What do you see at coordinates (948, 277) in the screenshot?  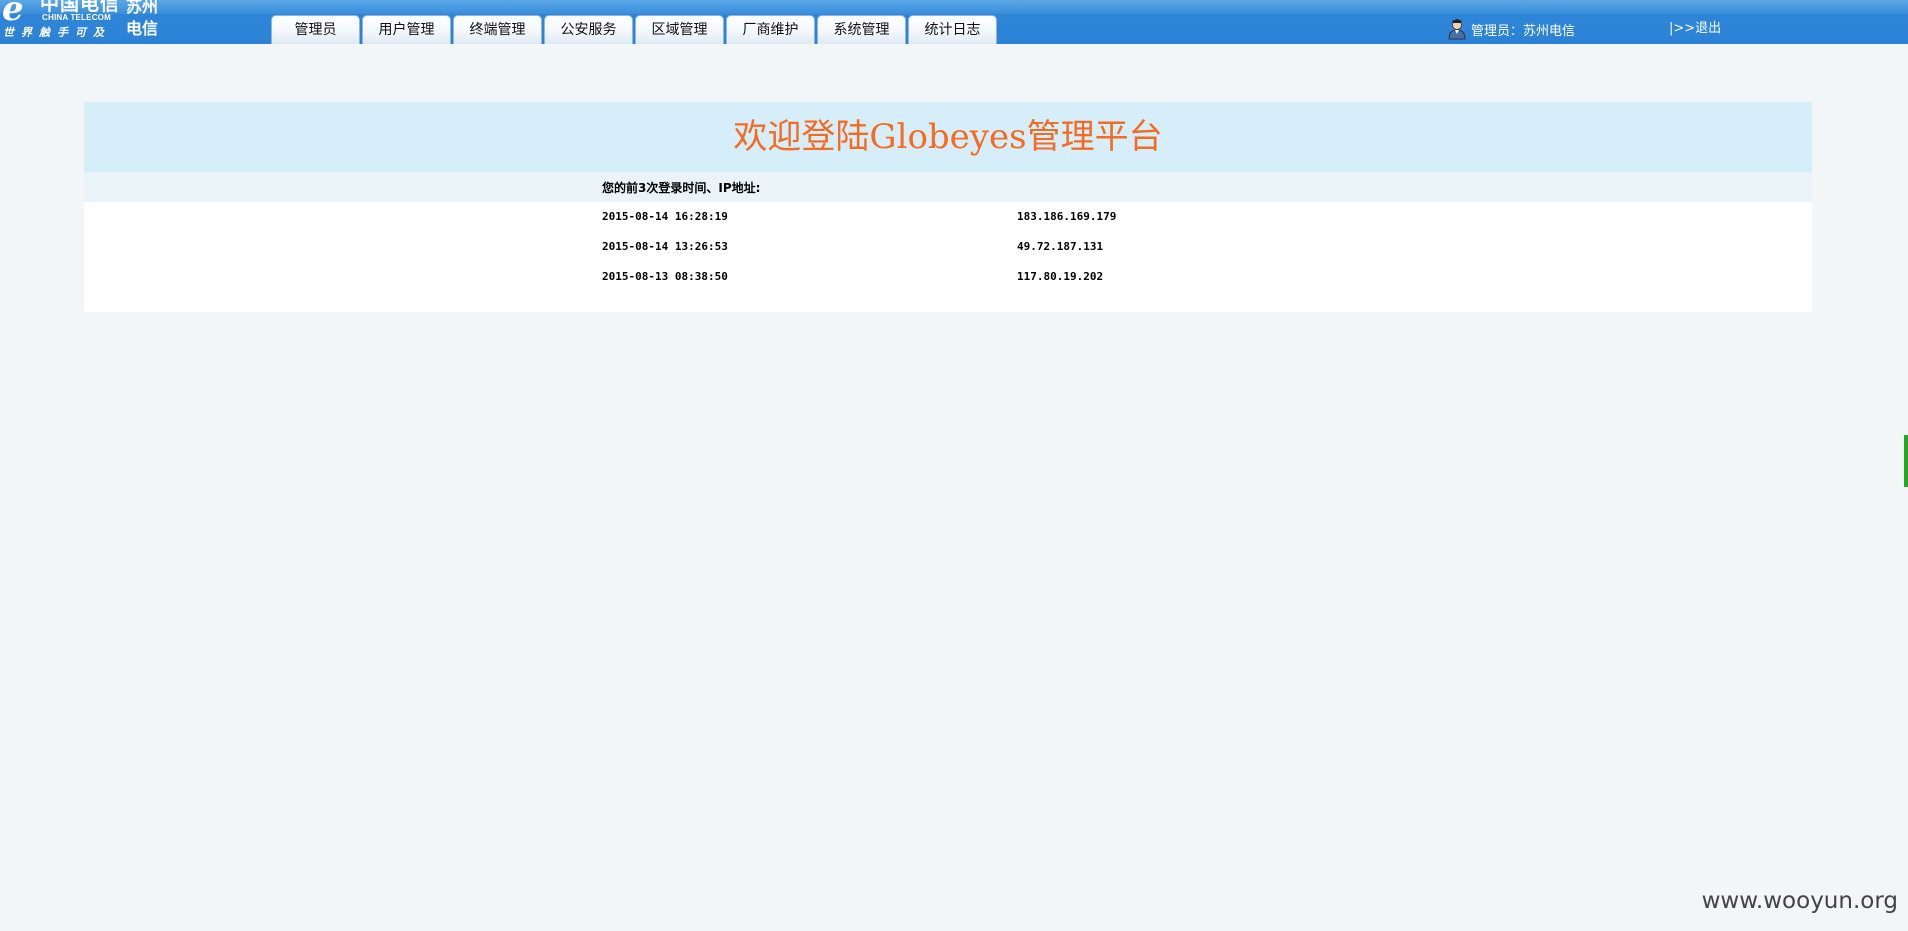 I see `login-history-row: 2015-08-13 08:38:50 117.80.19.202` at bounding box center [948, 277].